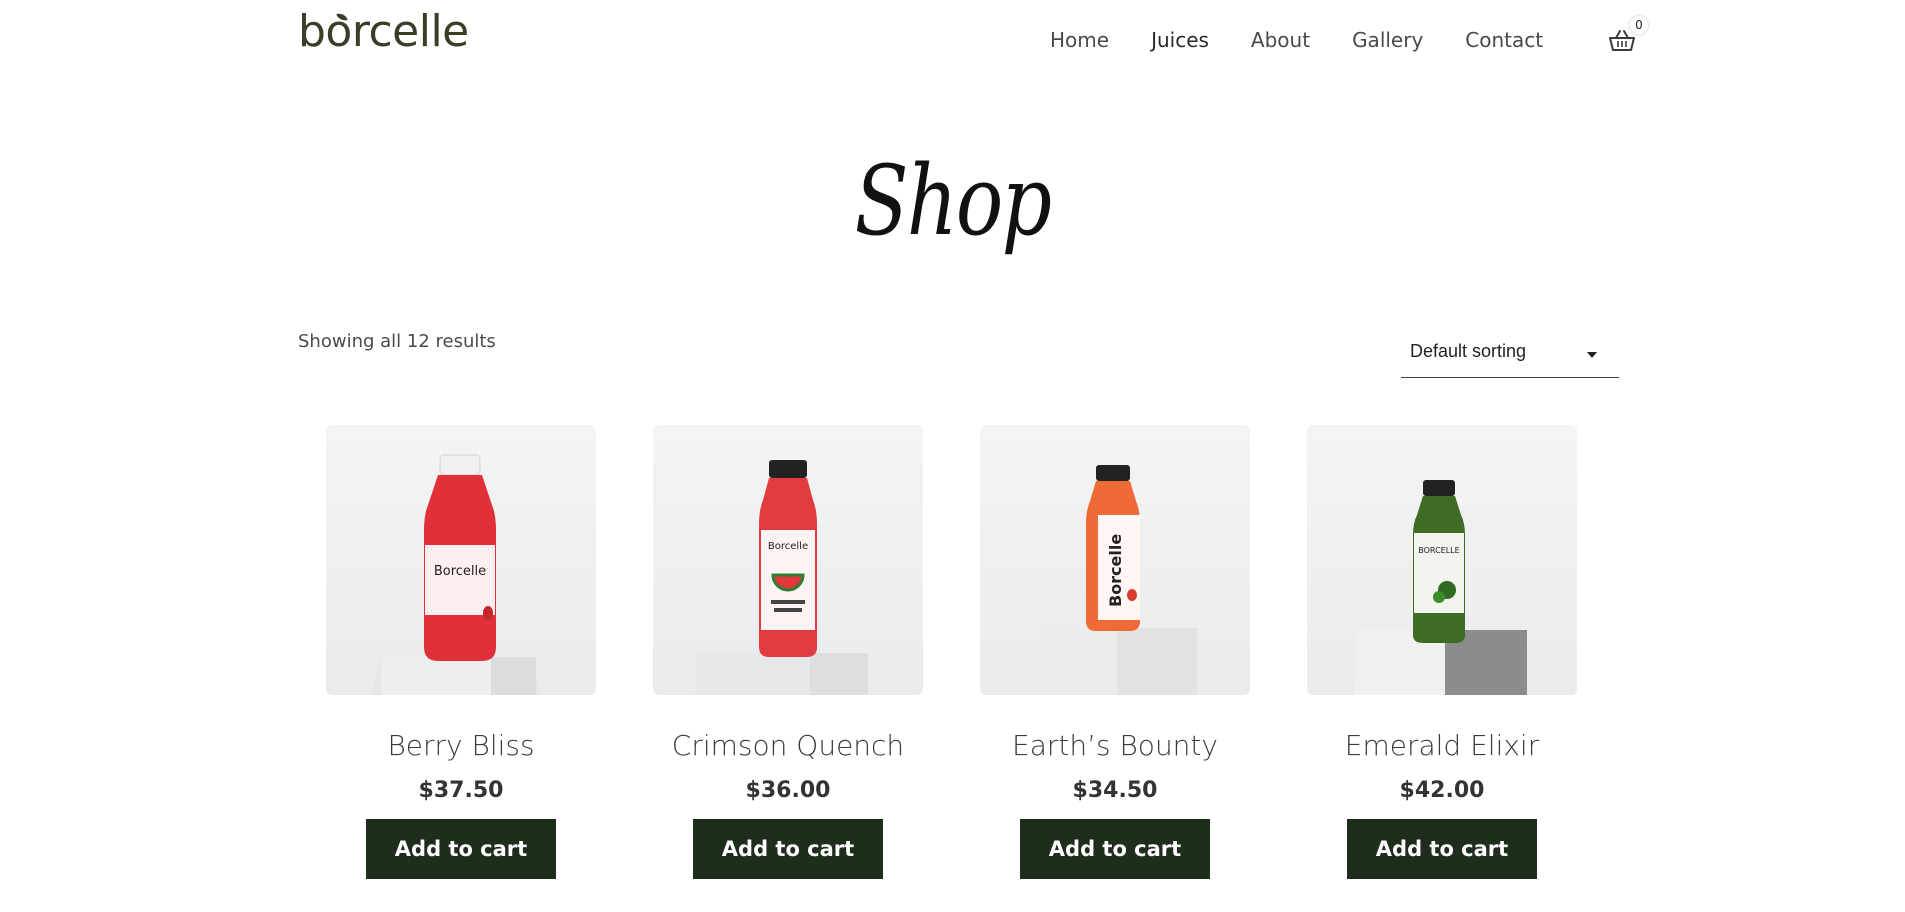  I want to click on product-price: $34.50, so click(1115, 790).